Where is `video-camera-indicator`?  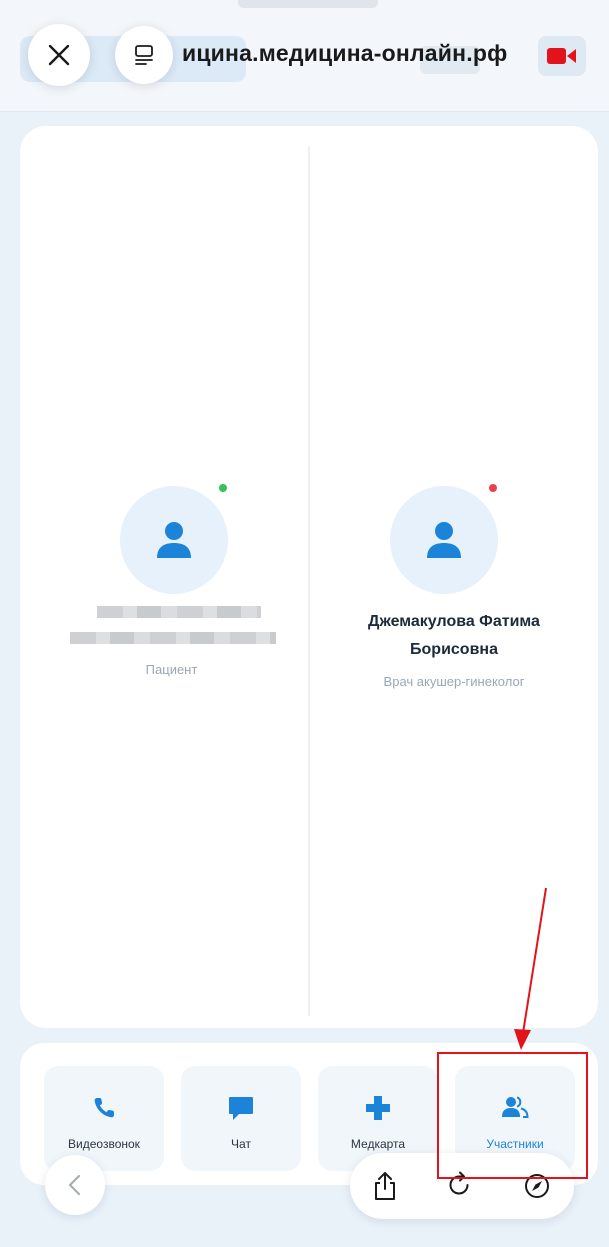
video-camera-indicator is located at coordinates (562, 56).